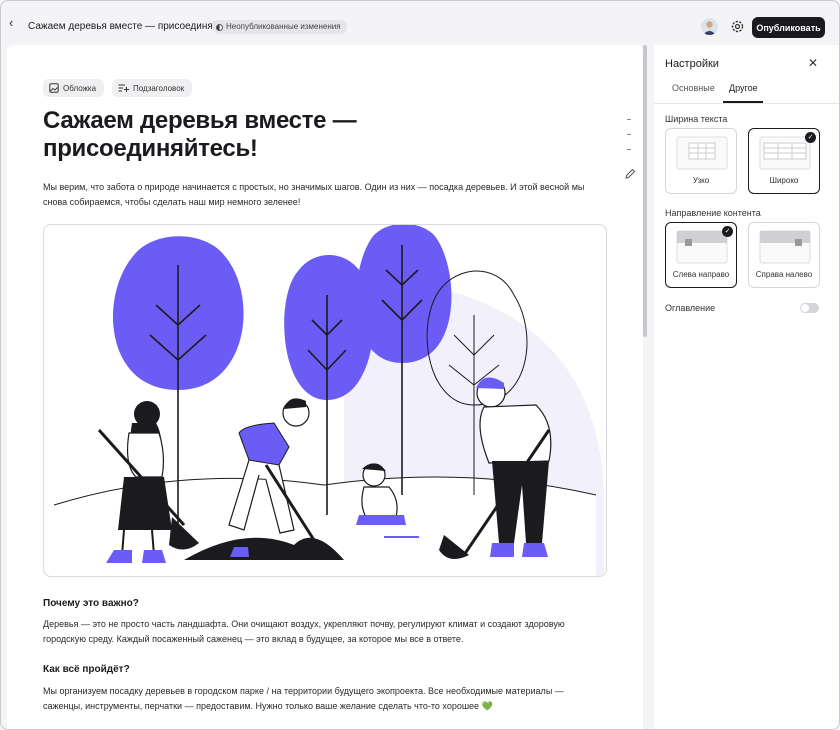 This screenshot has height=730, width=840. What do you see at coordinates (690, 308) in the screenshot?
I see `toc-label: Оглавление` at bounding box center [690, 308].